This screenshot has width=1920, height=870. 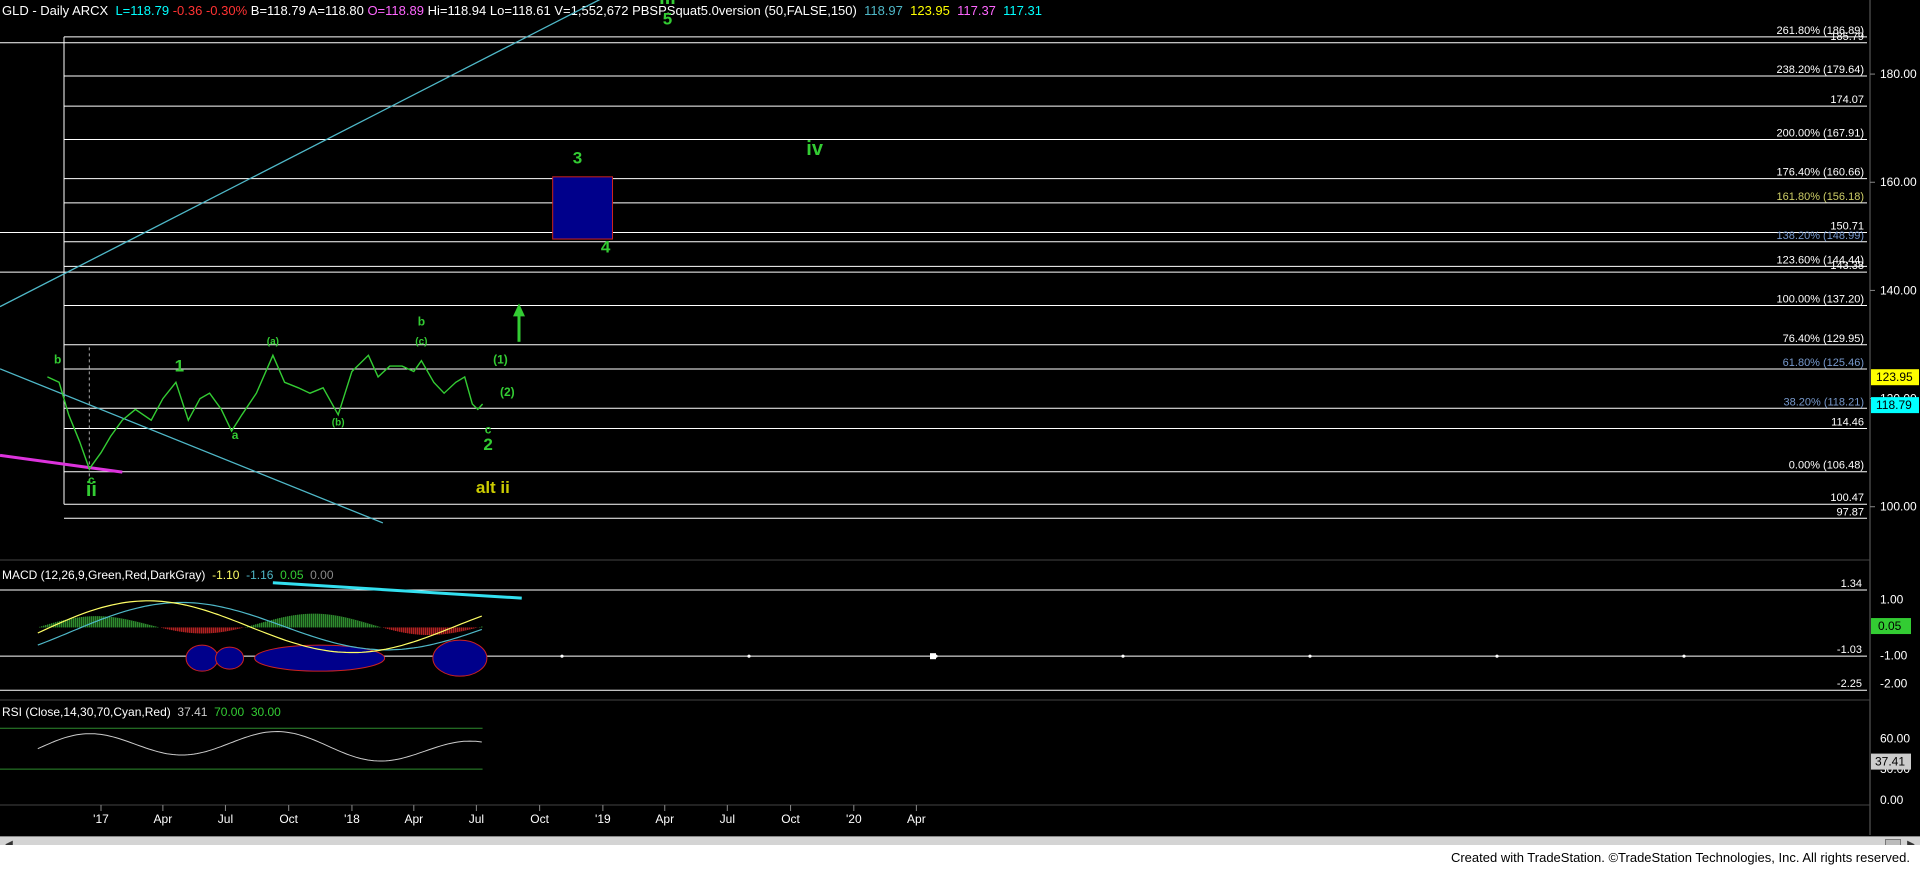 I want to click on wave-label: 5, so click(x=667, y=18).